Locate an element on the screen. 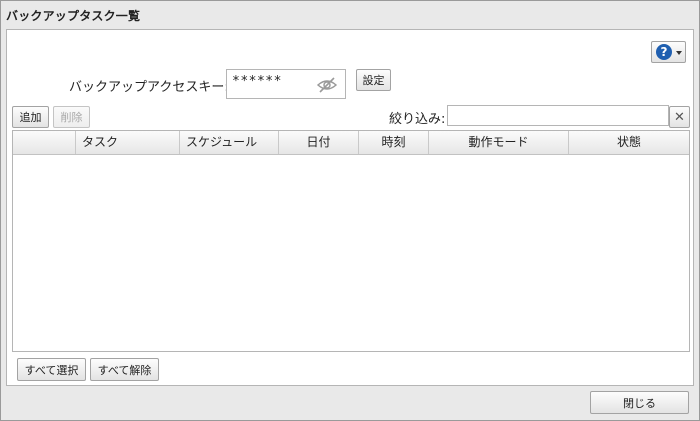 The height and width of the screenshot is (421, 700). filter-label: 絞り込み: is located at coordinates (417, 119).